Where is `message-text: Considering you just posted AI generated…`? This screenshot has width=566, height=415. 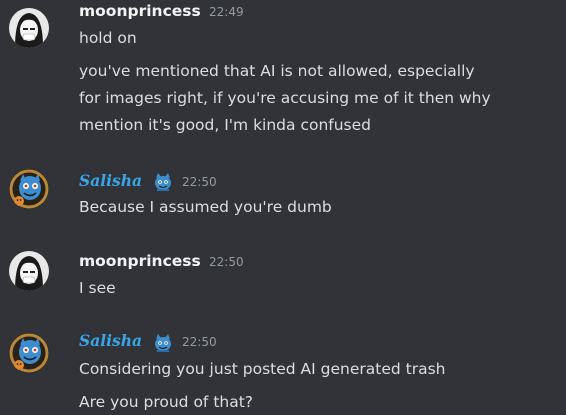
message-text: Considering you just posted AI generated… is located at coordinates (262, 369).